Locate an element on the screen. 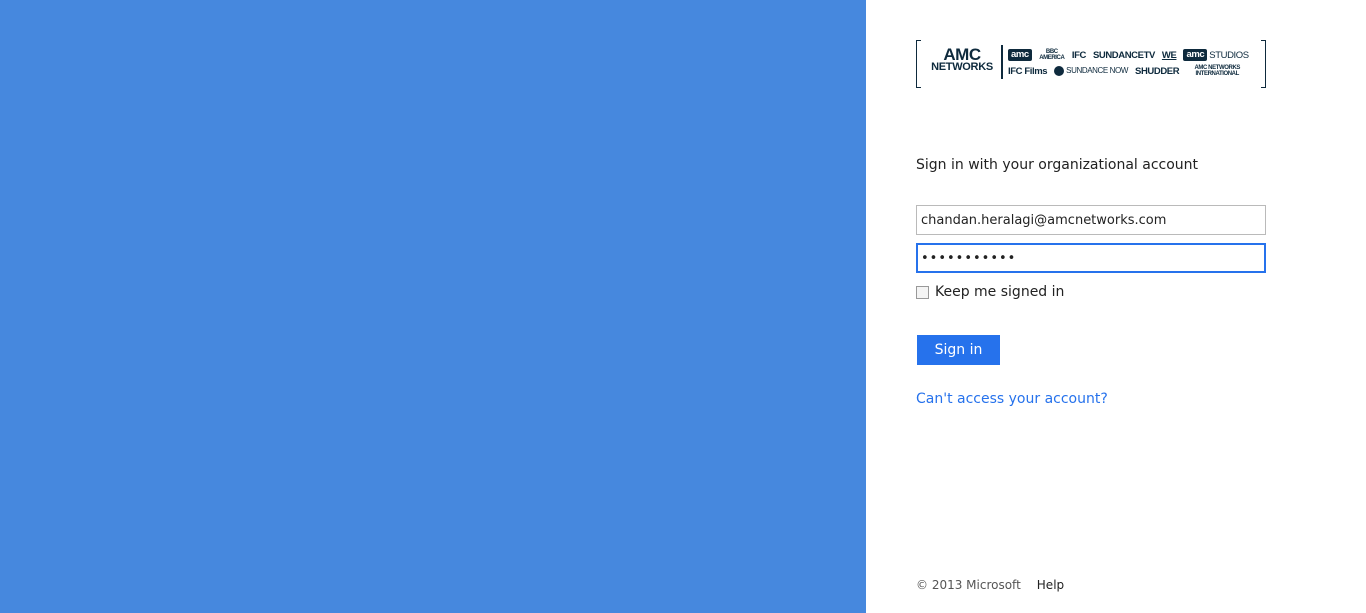  brand-ifc-films: IFC Films is located at coordinates (1028, 71).